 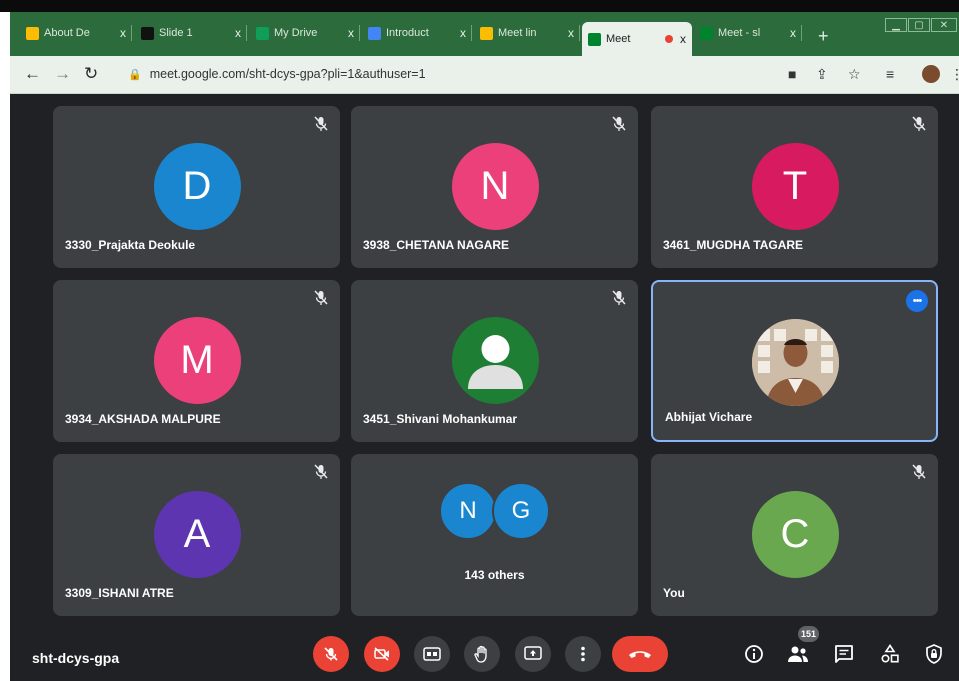 I want to click on more-options-button, so click(x=583, y=654).